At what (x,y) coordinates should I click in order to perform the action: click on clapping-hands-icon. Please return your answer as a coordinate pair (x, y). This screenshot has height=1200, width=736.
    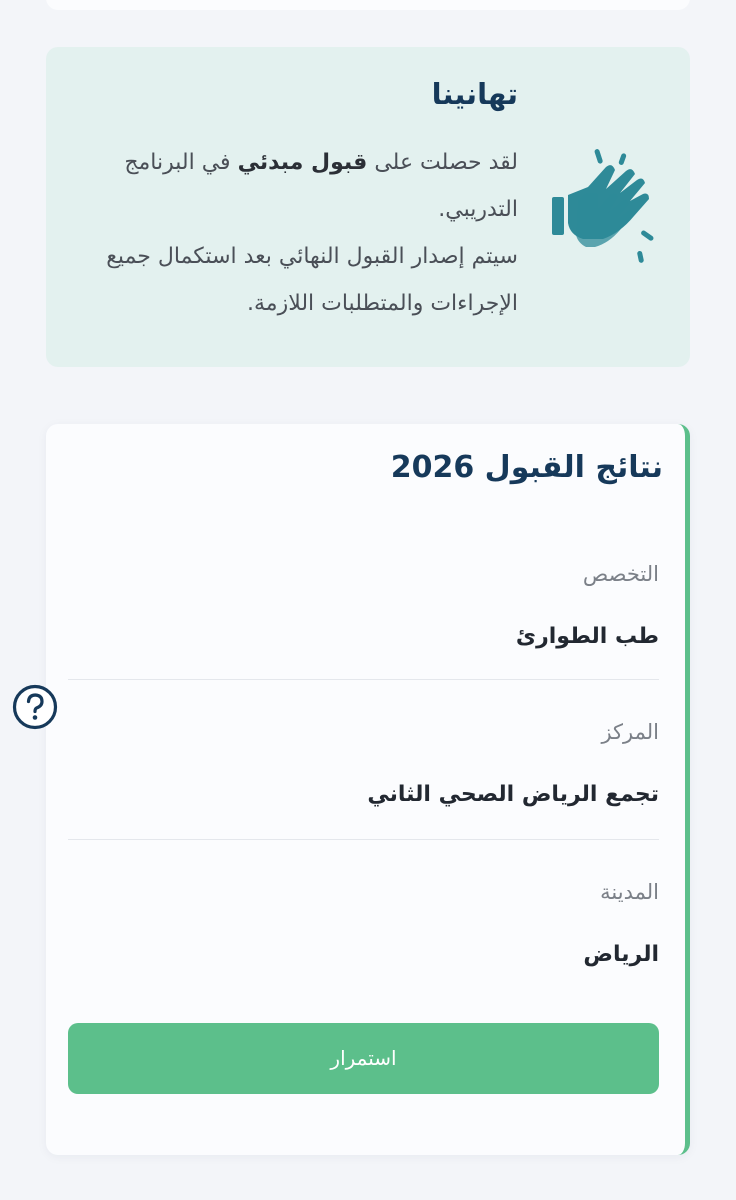
    Looking at the image, I should click on (603, 206).